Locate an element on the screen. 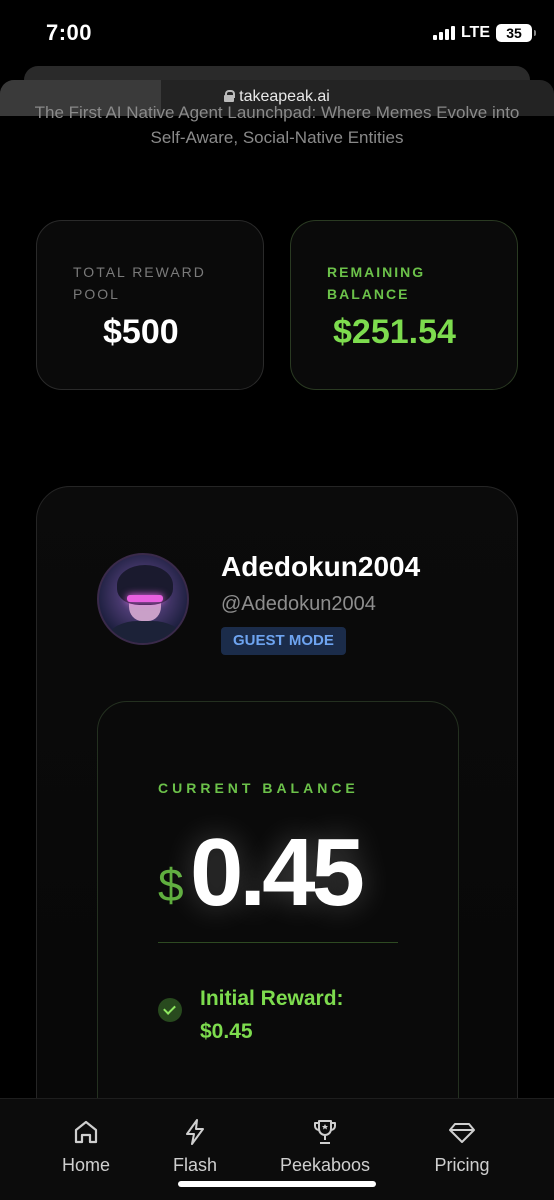 Image resolution: width=554 pixels, height=1200 pixels. divider is located at coordinates (278, 942).